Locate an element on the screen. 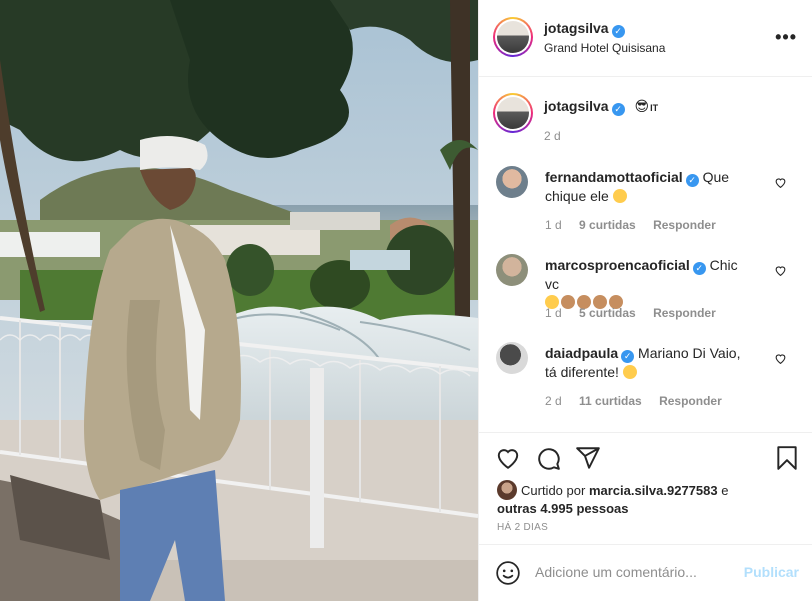 The width and height of the screenshot is (812, 601). post-location: Grand Hotel Quisisana is located at coordinates (604, 48).